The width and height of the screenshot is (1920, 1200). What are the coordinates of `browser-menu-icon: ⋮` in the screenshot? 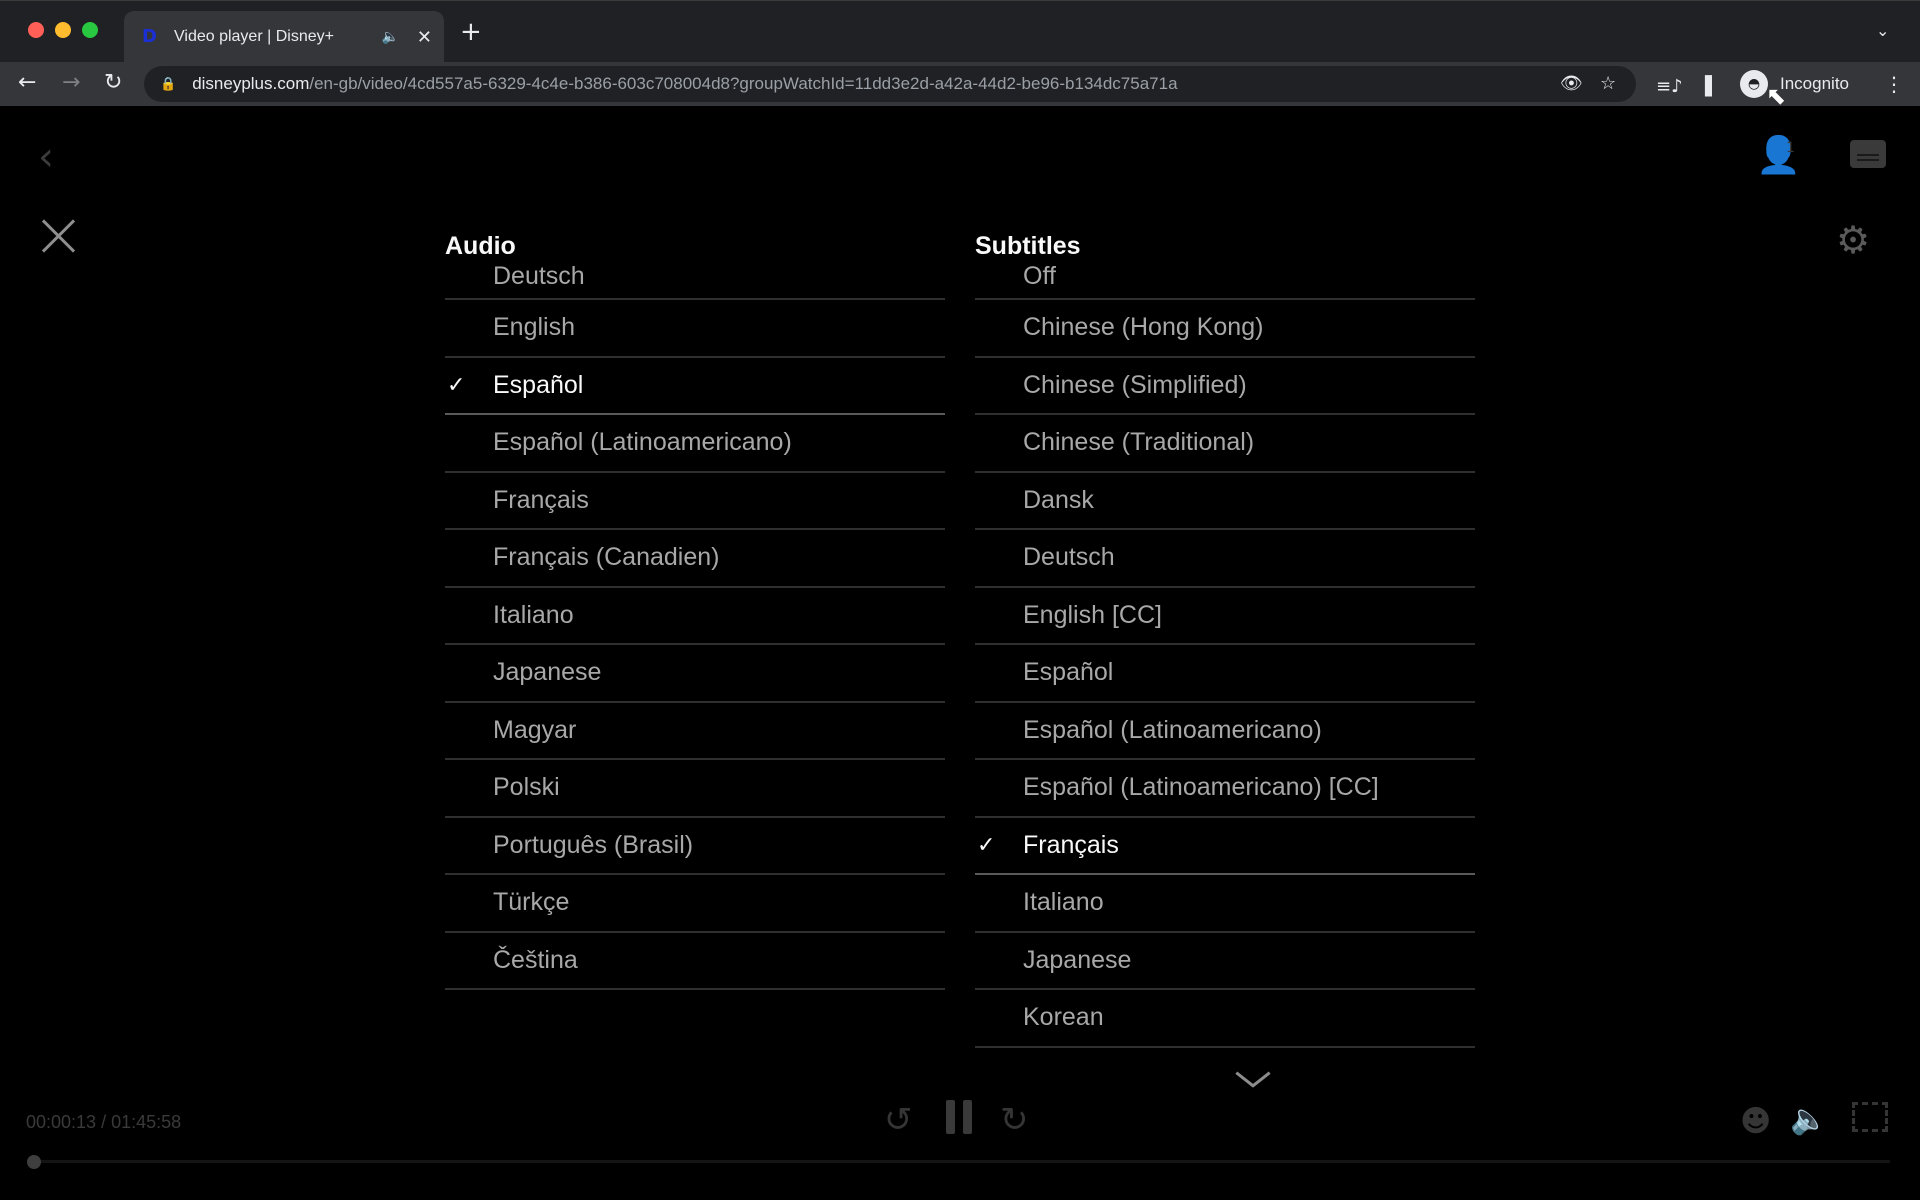 It's located at (1894, 84).